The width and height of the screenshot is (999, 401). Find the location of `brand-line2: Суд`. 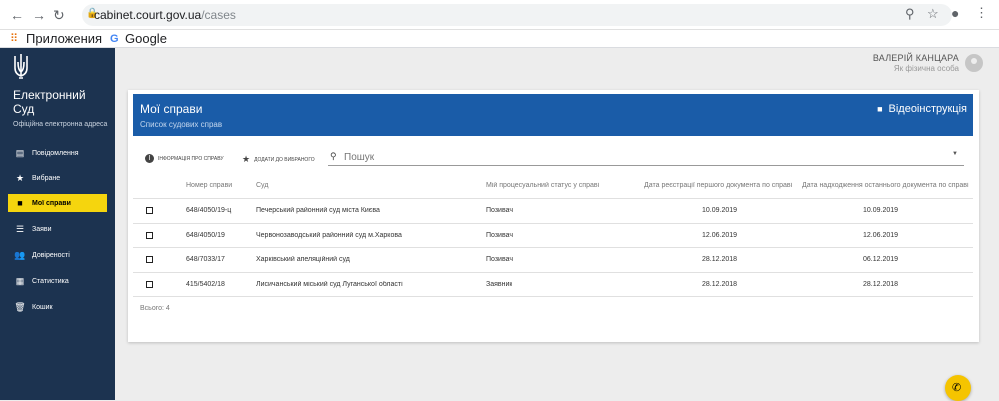

brand-line2: Суд is located at coordinates (24, 109).